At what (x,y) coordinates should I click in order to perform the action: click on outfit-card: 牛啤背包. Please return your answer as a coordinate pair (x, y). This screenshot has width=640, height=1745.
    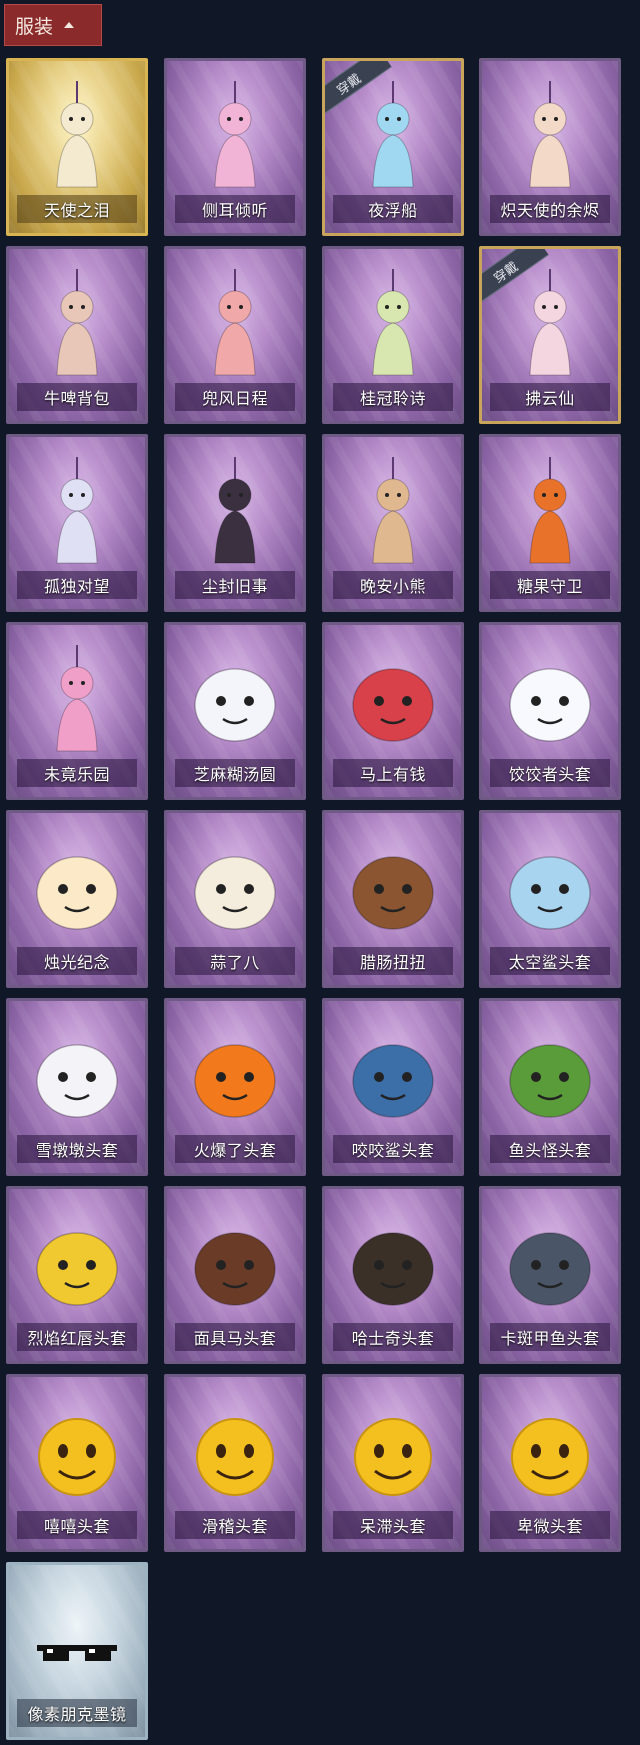
    Looking at the image, I should click on (77, 335).